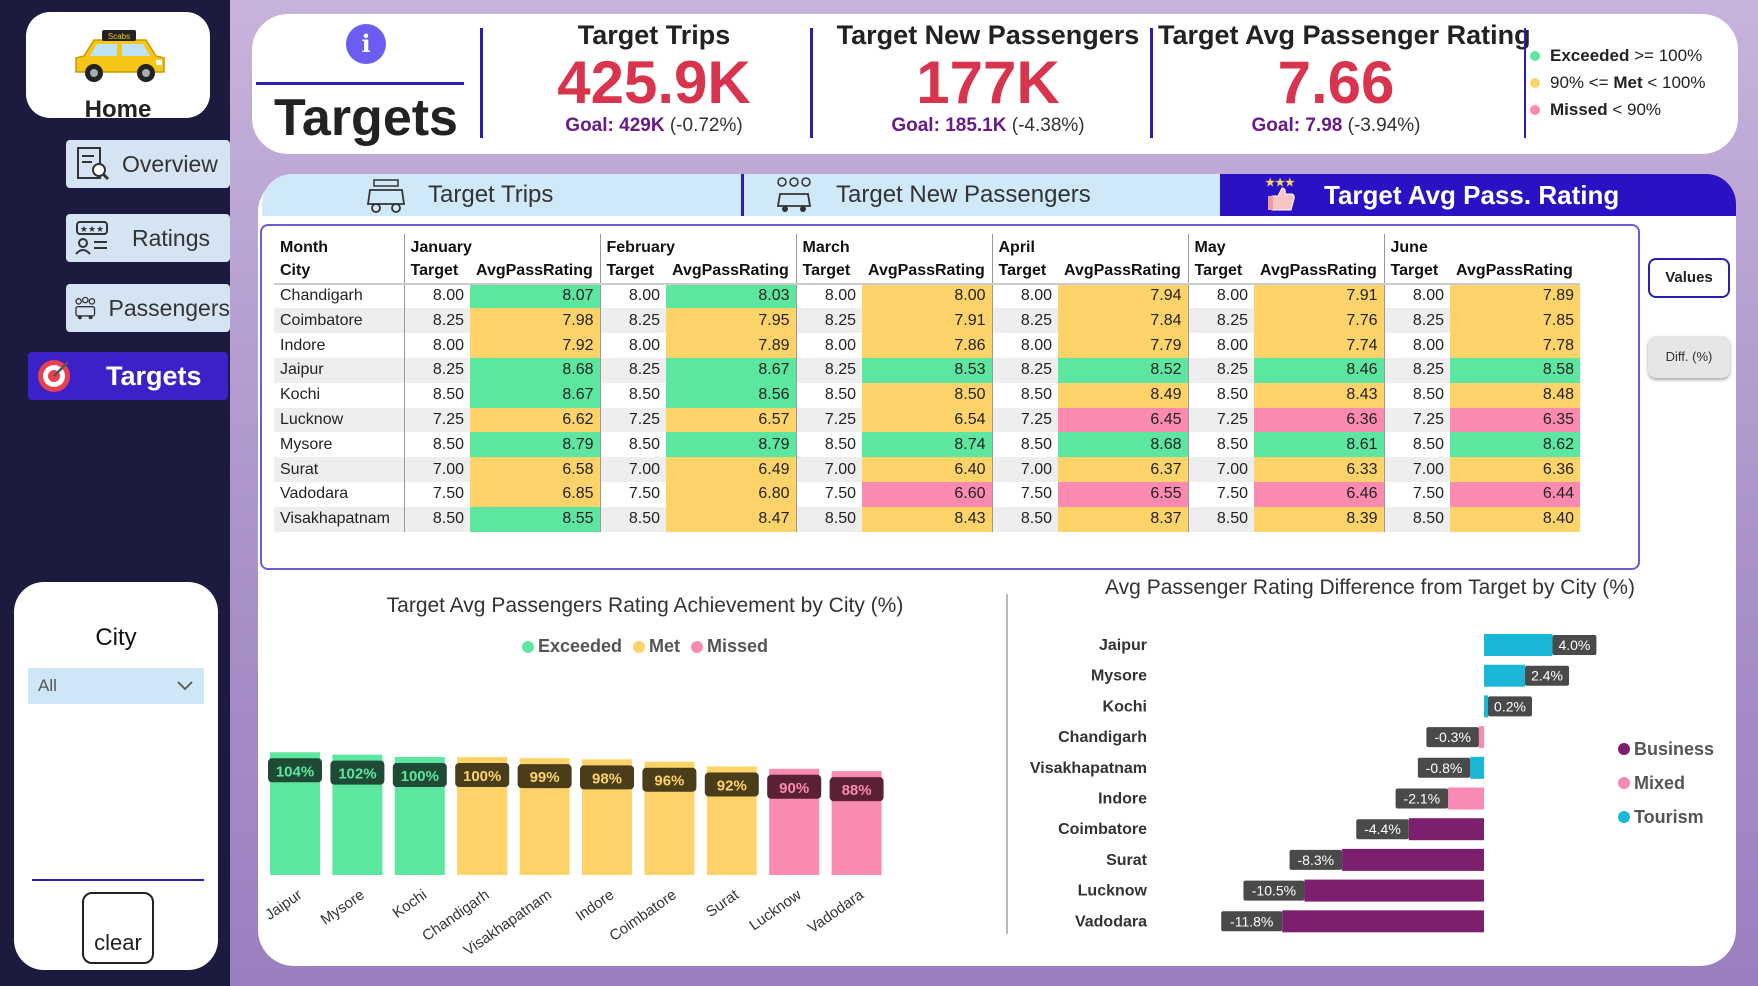 This screenshot has height=986, width=1758. What do you see at coordinates (535, 420) in the screenshot?
I see `rating-cell: 6.62` at bounding box center [535, 420].